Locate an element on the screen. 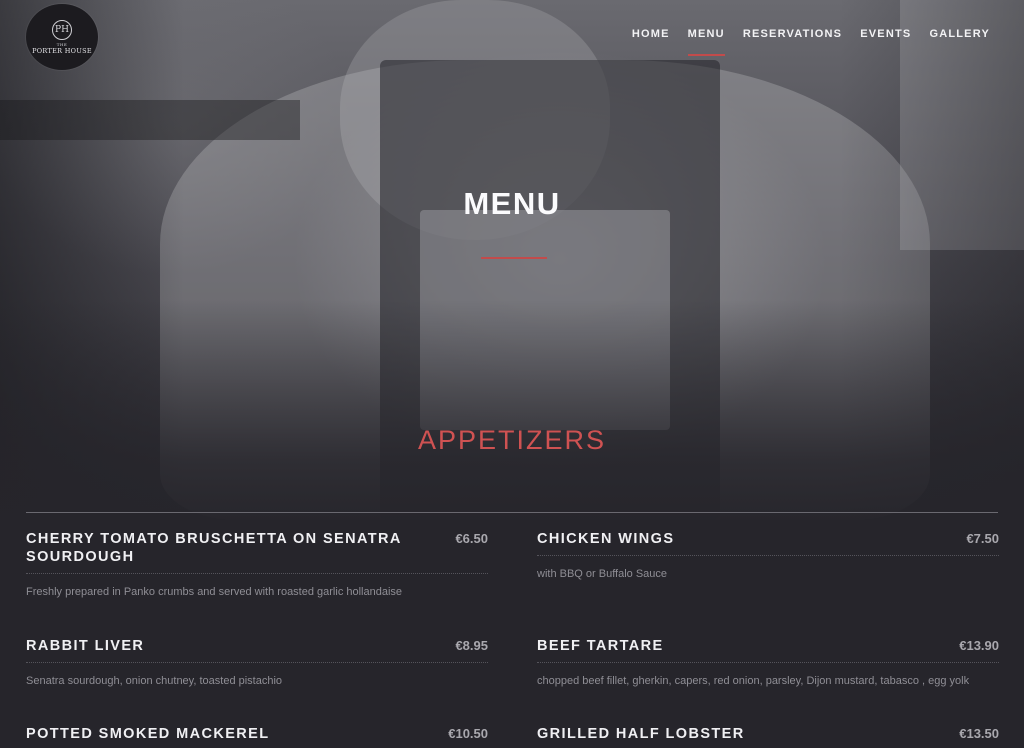  nav-item-home: HOME is located at coordinates (651, 41).